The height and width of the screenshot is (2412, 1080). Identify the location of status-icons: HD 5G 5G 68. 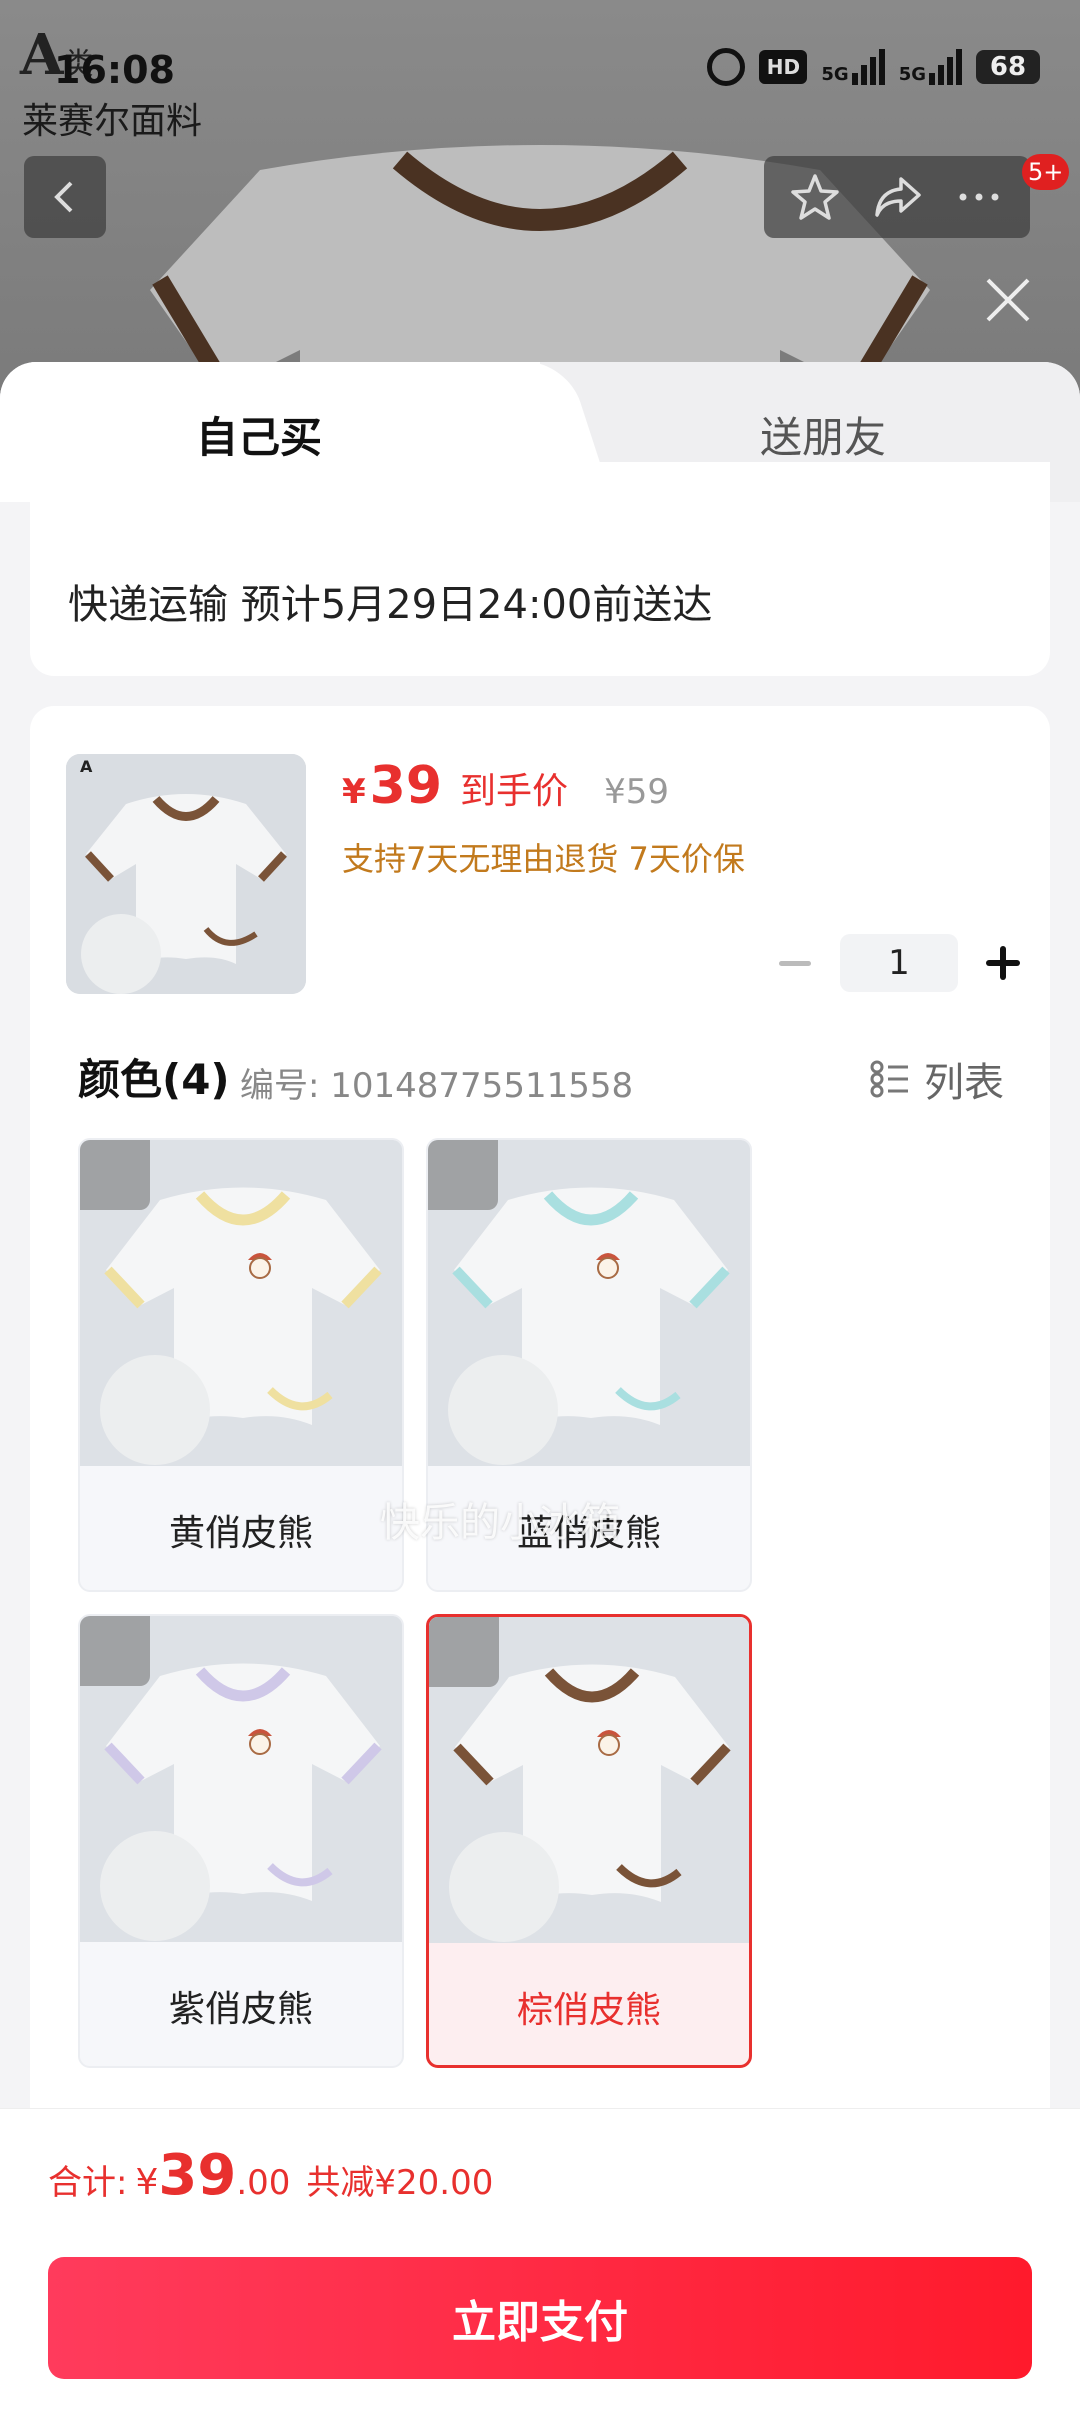
(873, 67).